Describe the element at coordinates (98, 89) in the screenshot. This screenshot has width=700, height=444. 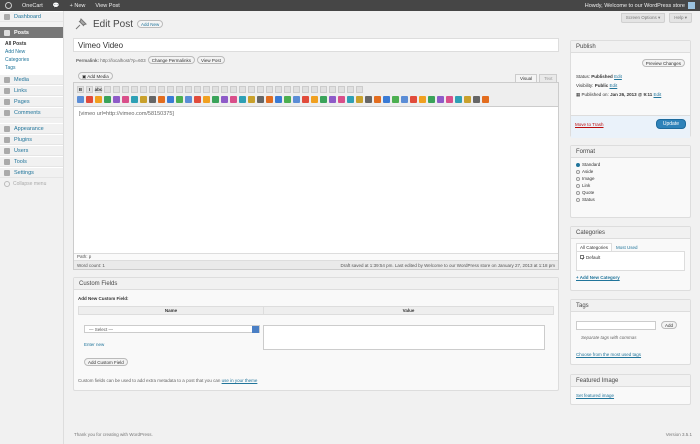
I see `strikethrough-button: abc` at that location.